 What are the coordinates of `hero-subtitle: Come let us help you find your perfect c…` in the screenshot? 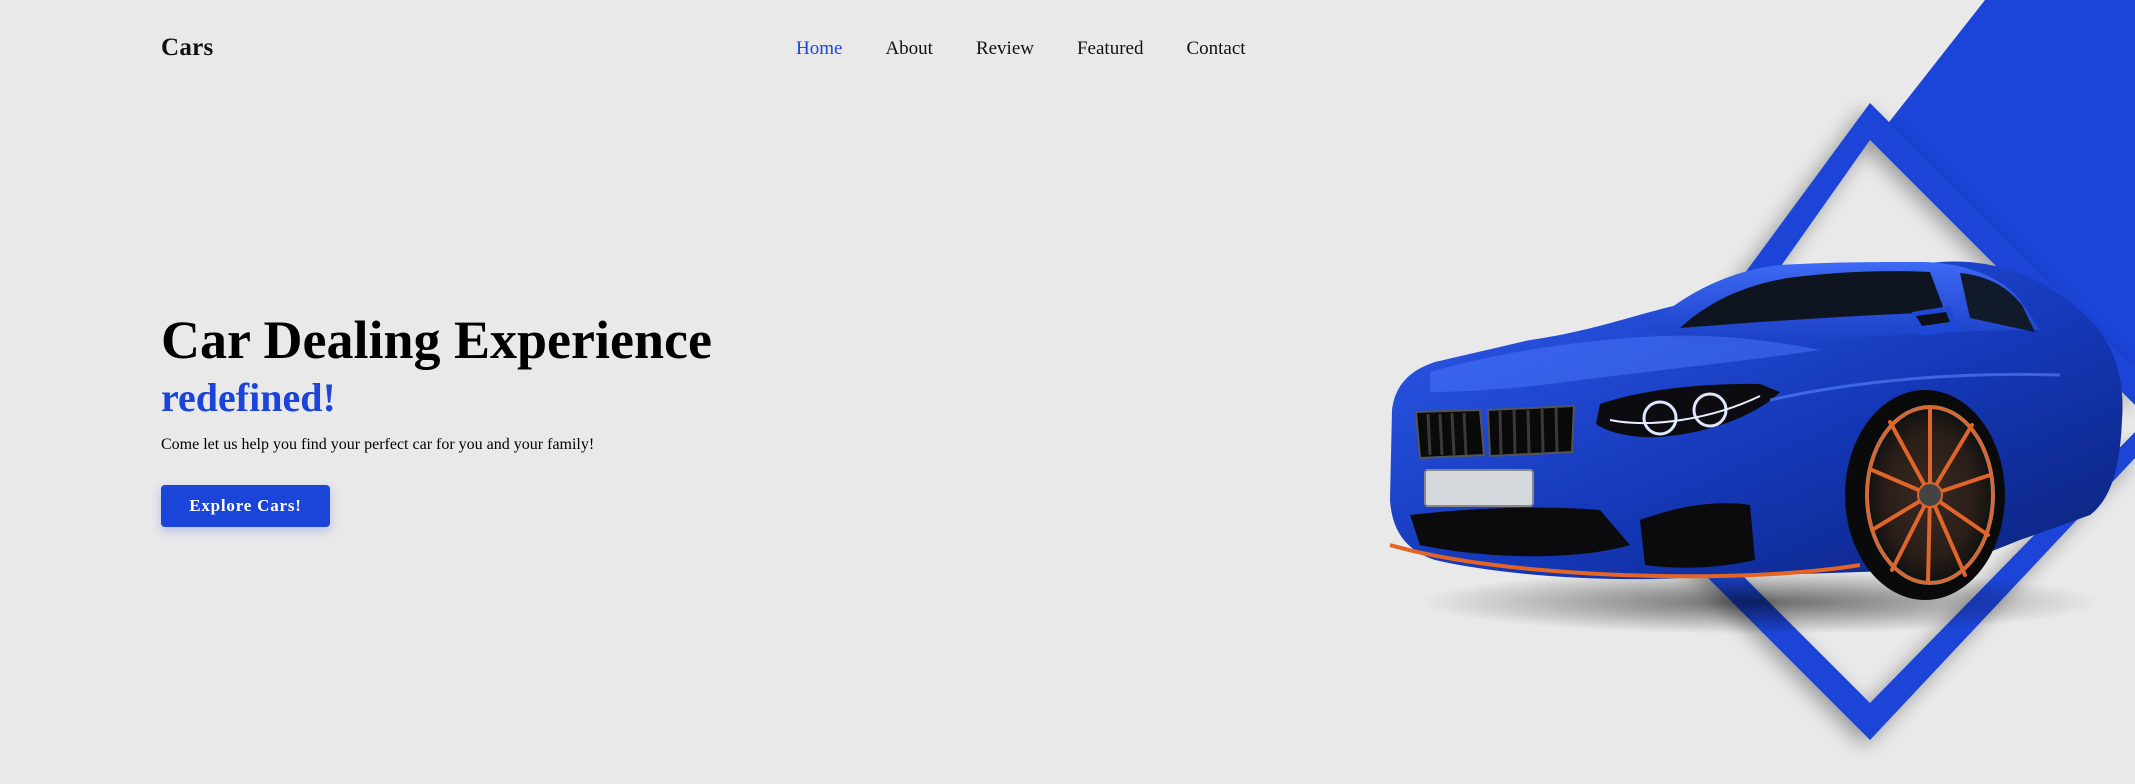 It's located at (378, 444).